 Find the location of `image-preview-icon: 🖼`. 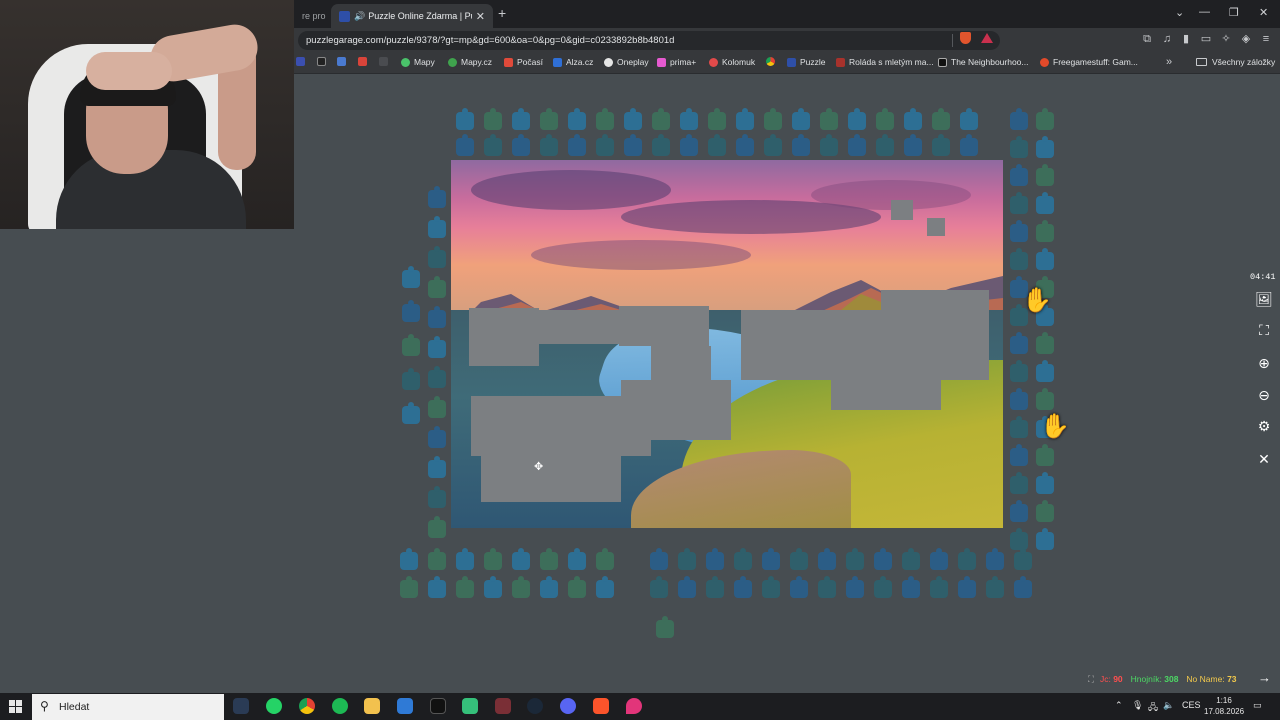

image-preview-icon: 🖼 is located at coordinates (1264, 299).